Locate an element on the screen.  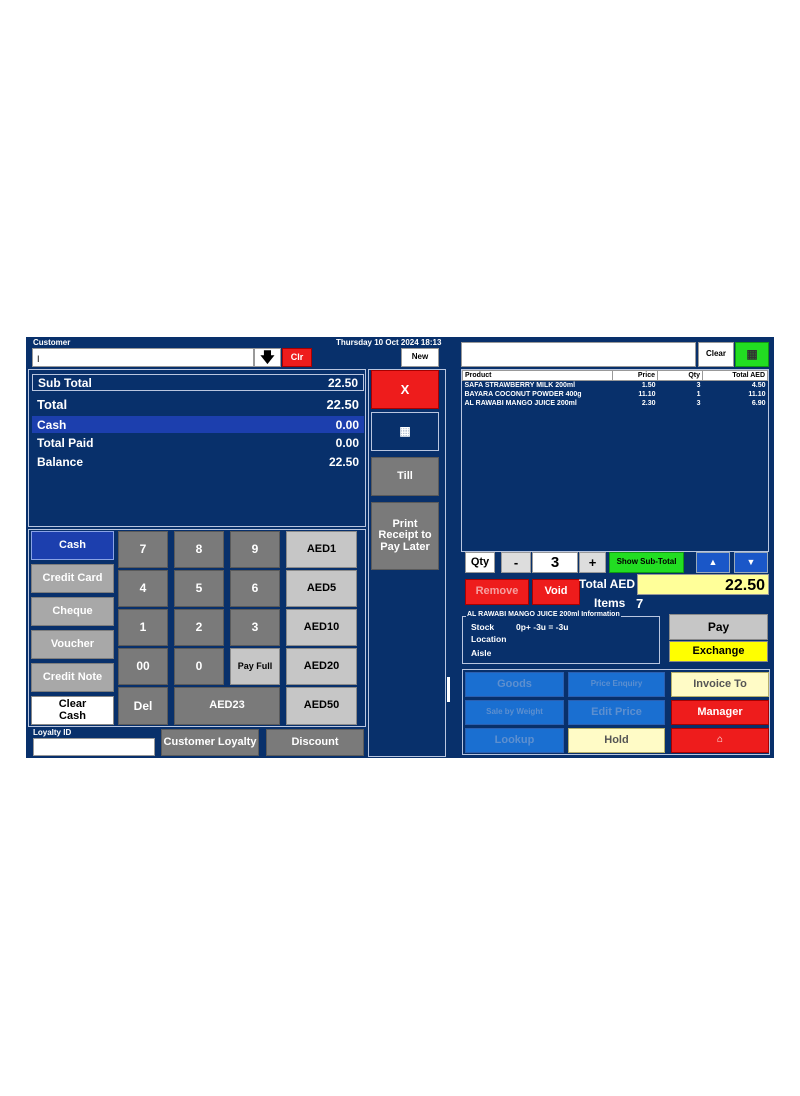
aed23-button: AED23 is located at coordinates (227, 706).